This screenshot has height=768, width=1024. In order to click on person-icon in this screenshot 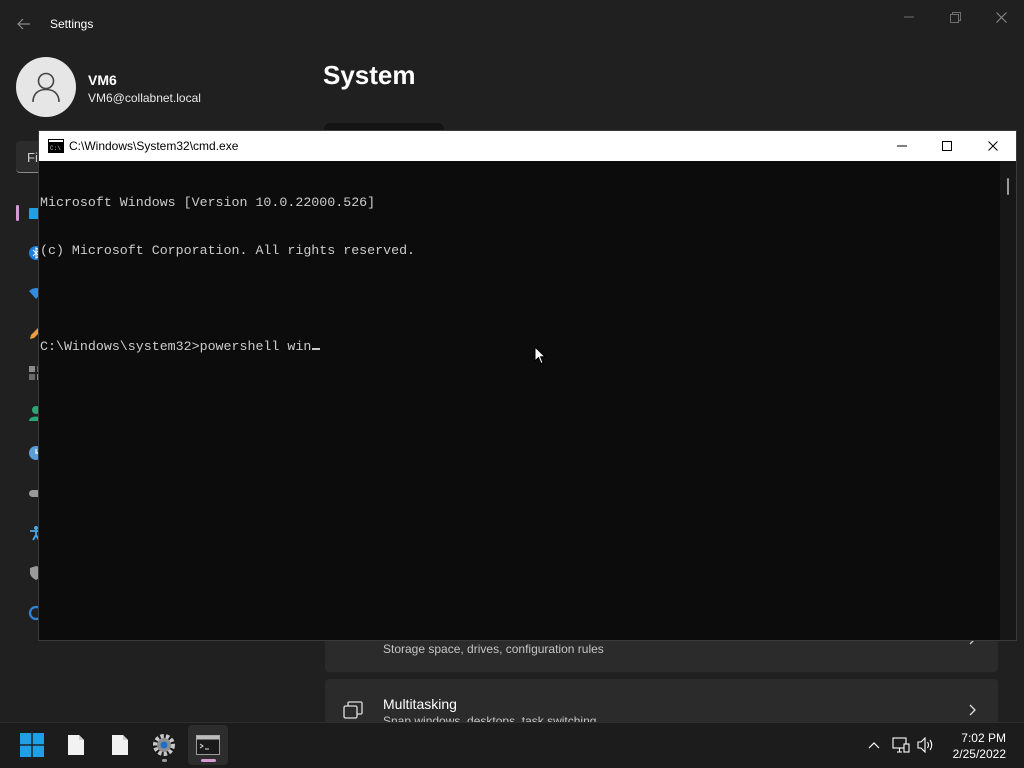, I will do `click(46, 87)`.